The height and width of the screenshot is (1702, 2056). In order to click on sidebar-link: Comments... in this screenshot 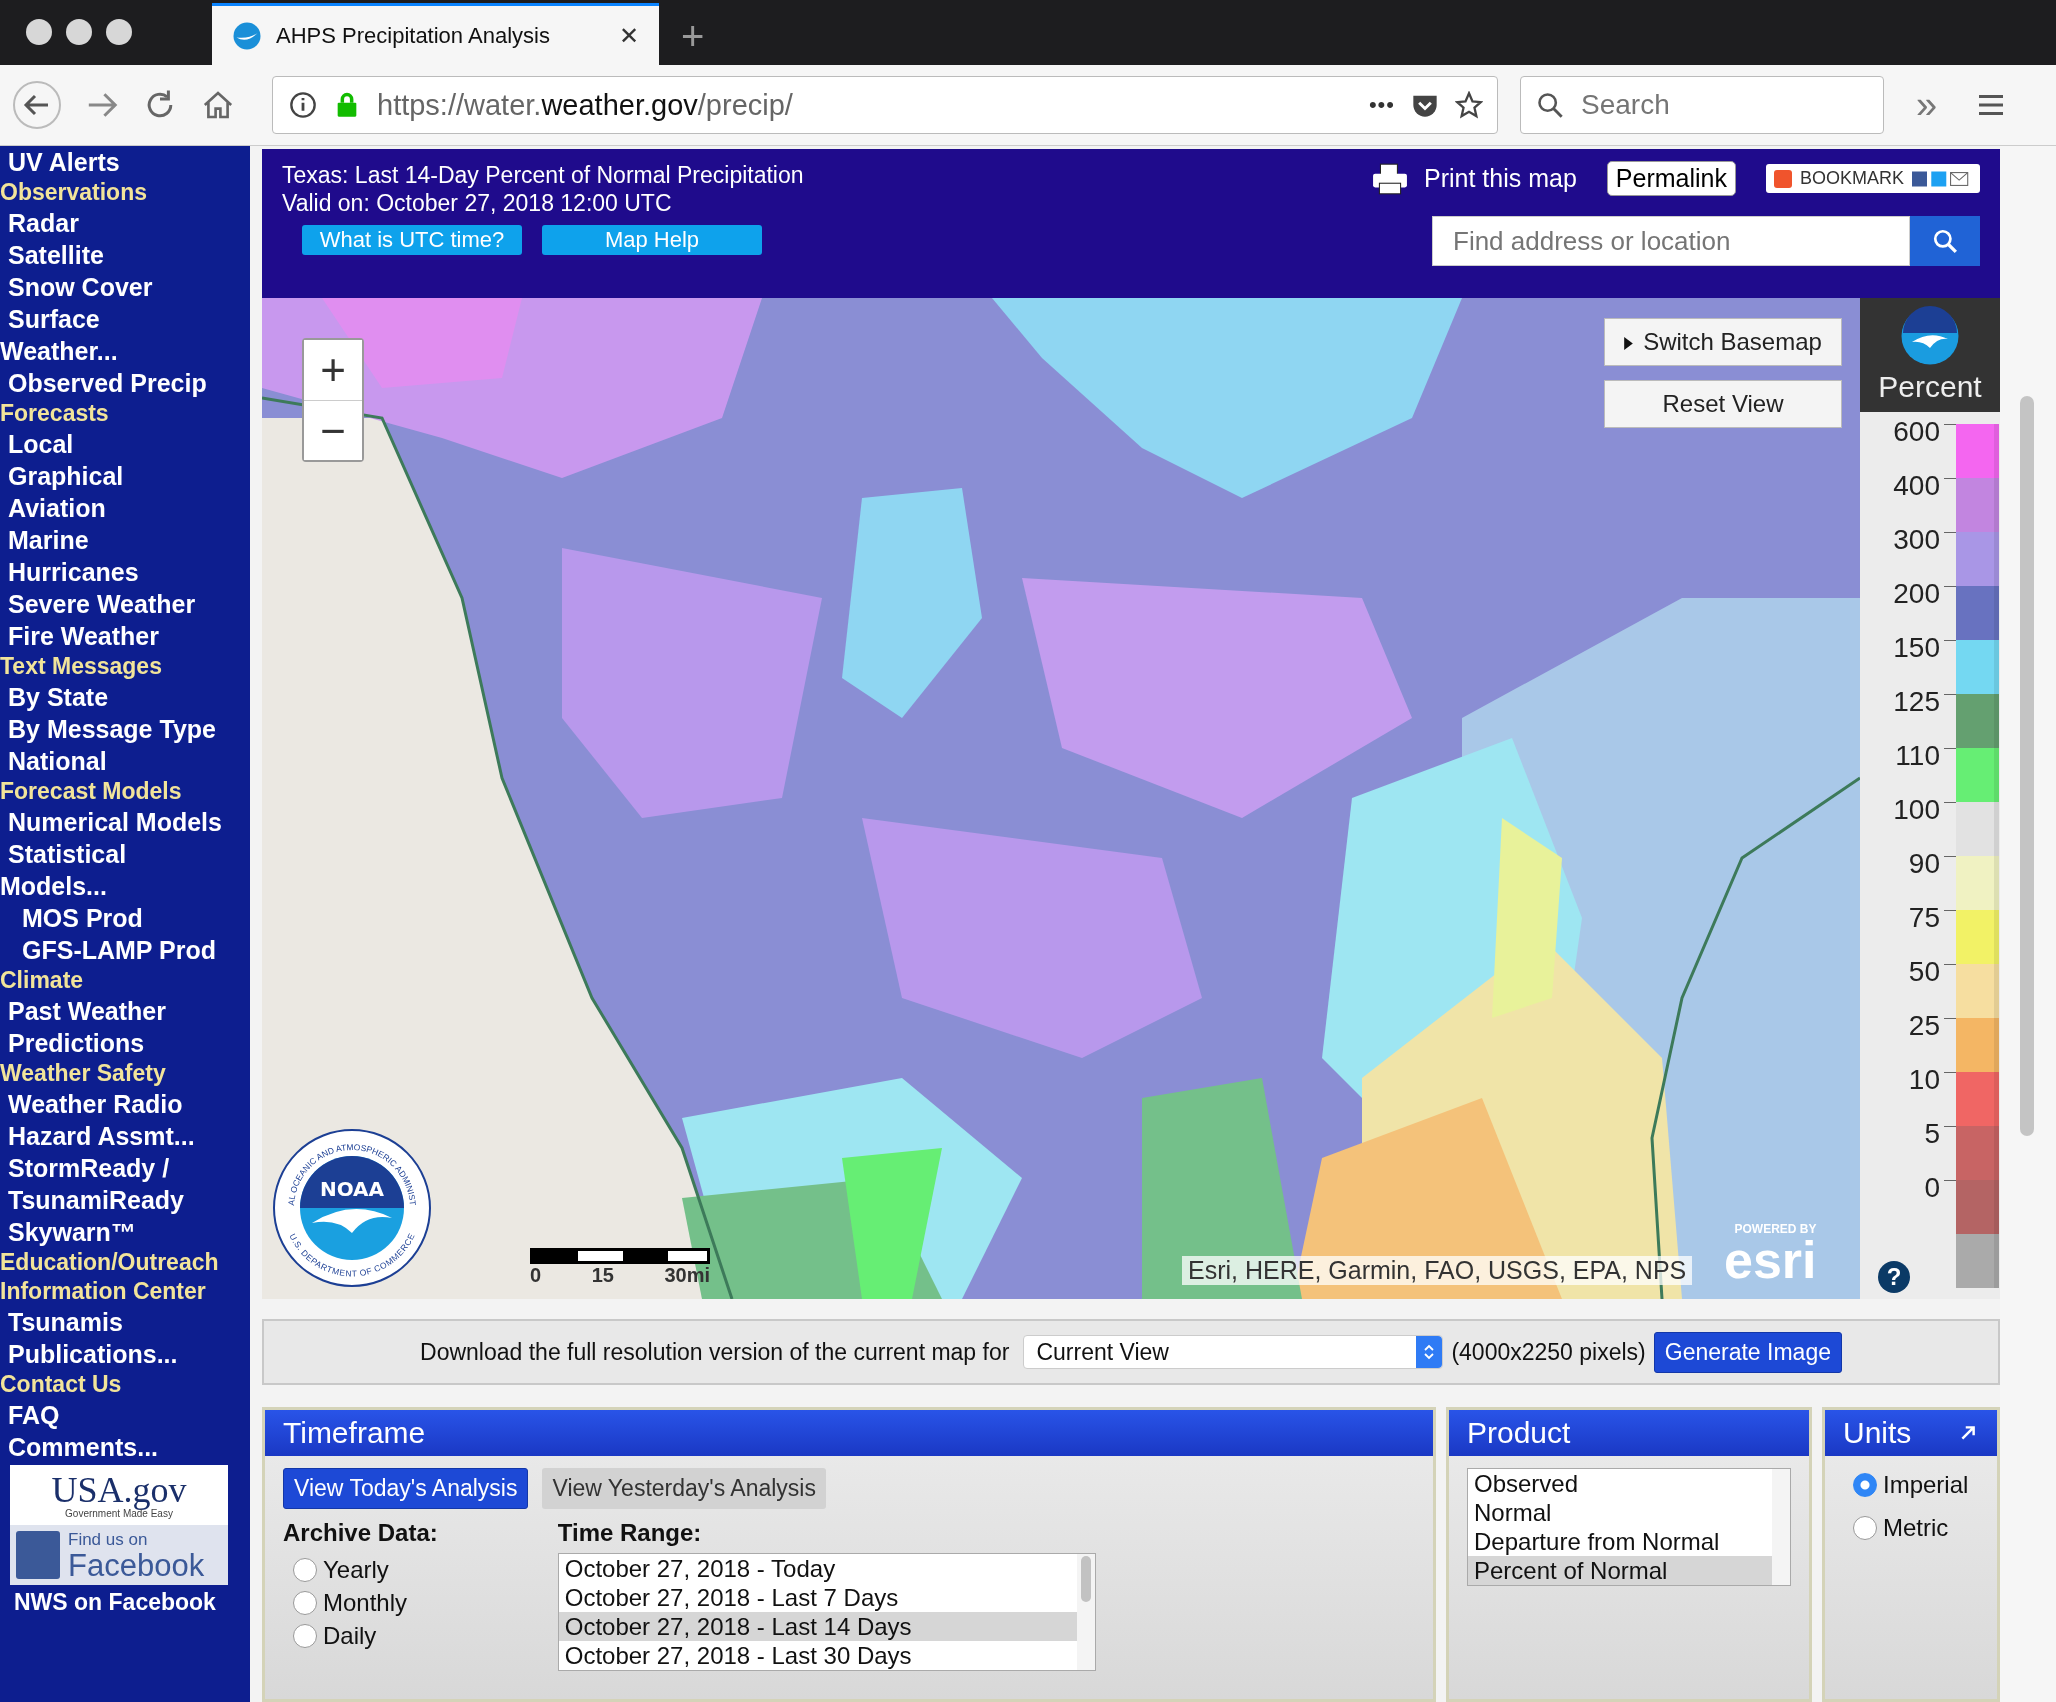, I will do `click(125, 1447)`.